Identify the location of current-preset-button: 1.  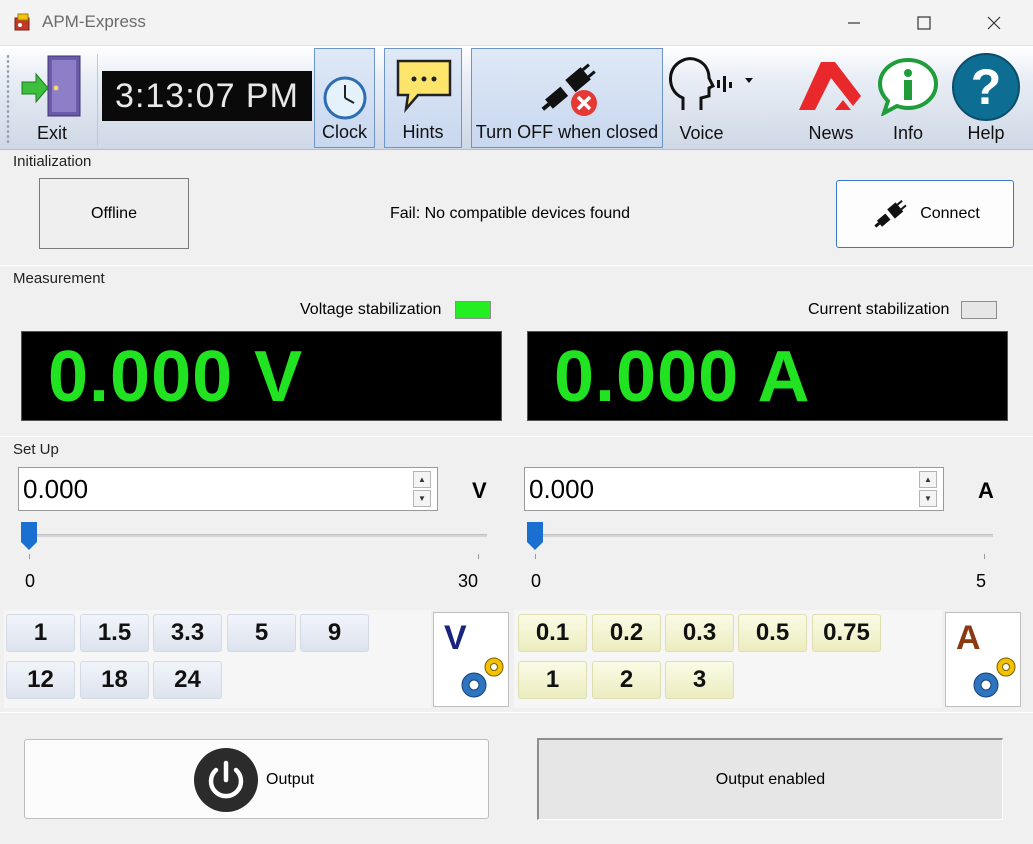
(552, 680).